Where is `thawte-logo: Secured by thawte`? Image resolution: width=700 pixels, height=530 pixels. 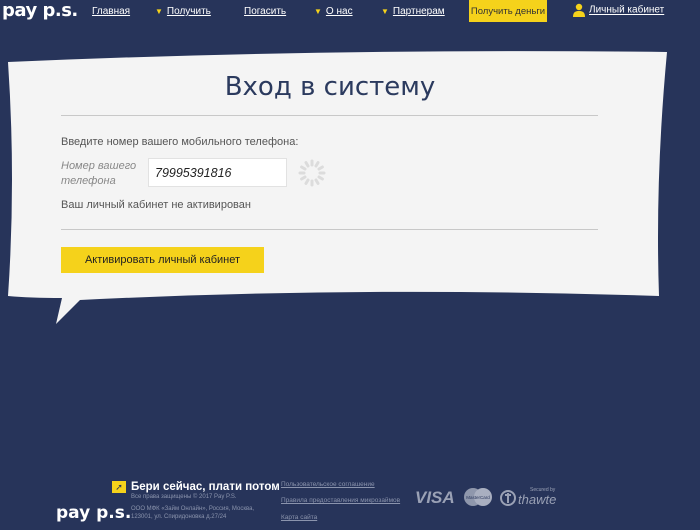 thawte-logo: Secured by thawte is located at coordinates (528, 497).